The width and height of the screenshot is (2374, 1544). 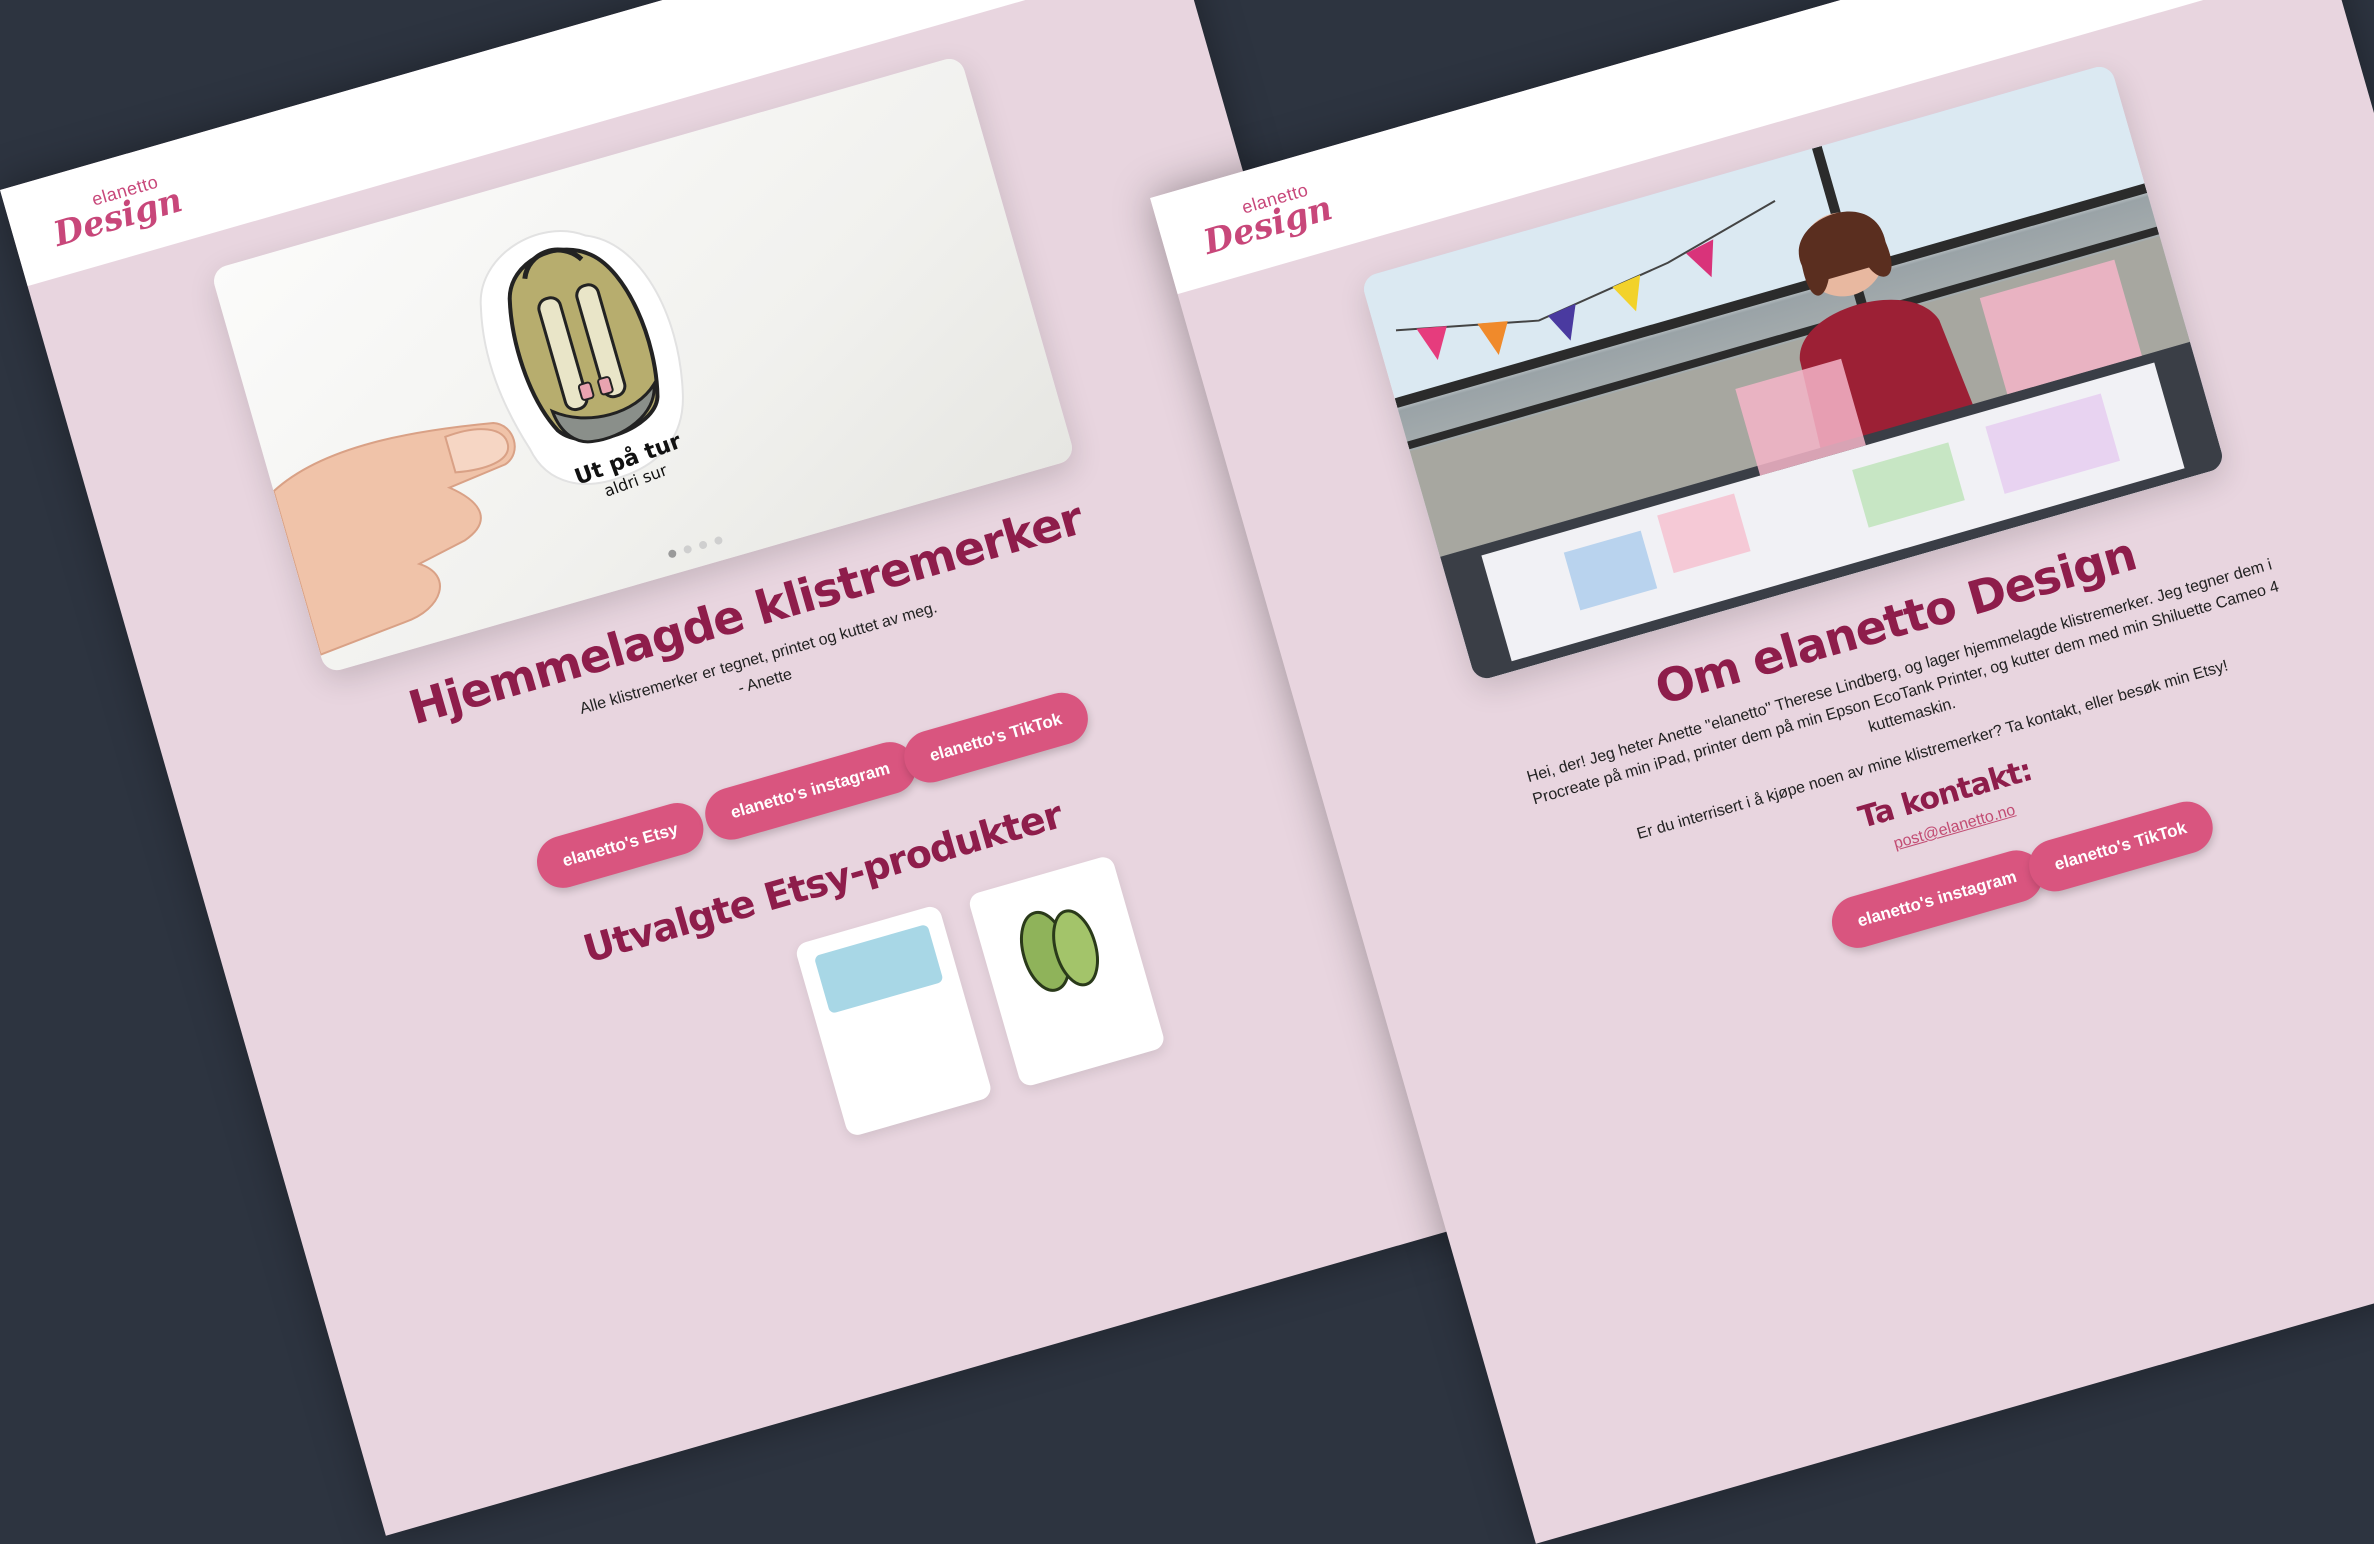 I want to click on hand-shape, so click(x=394, y=539).